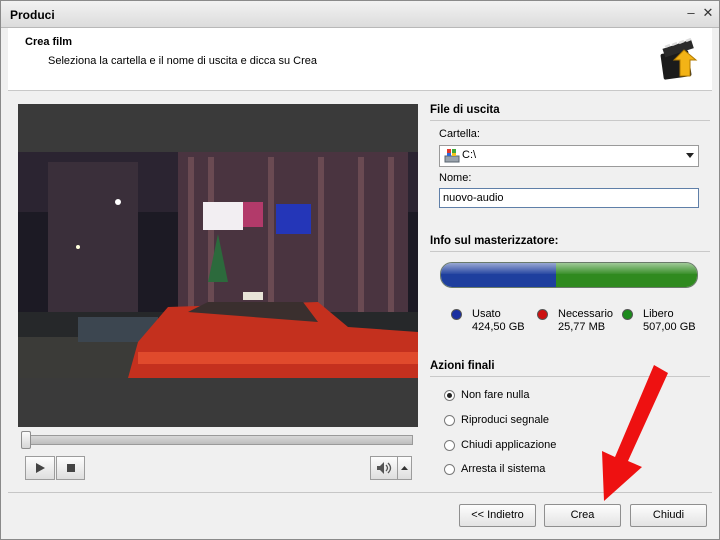  I want to click on header-title: Crea film, so click(49, 42).